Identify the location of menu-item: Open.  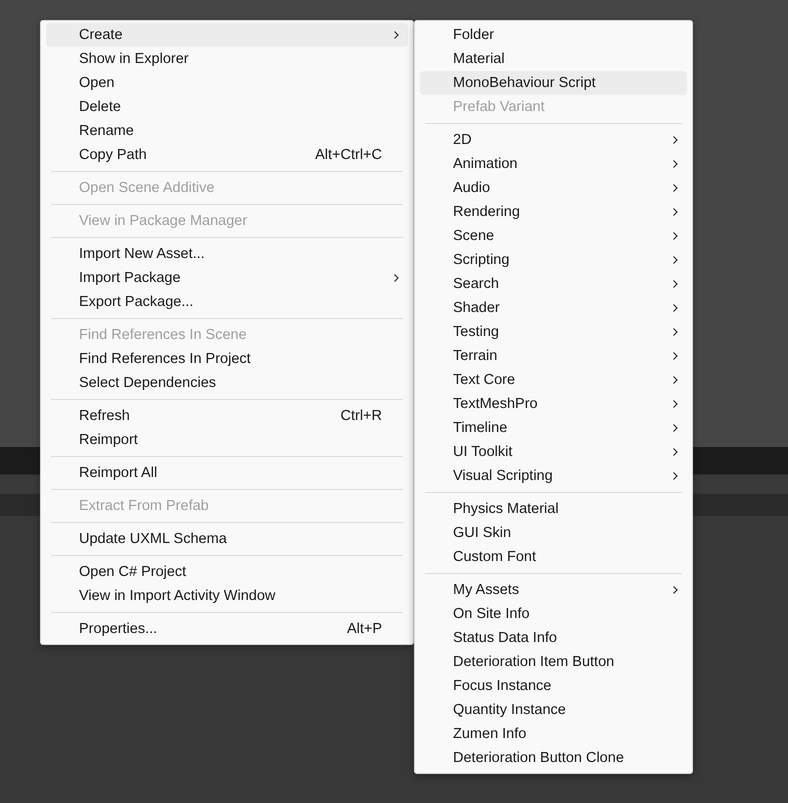
(227, 83).